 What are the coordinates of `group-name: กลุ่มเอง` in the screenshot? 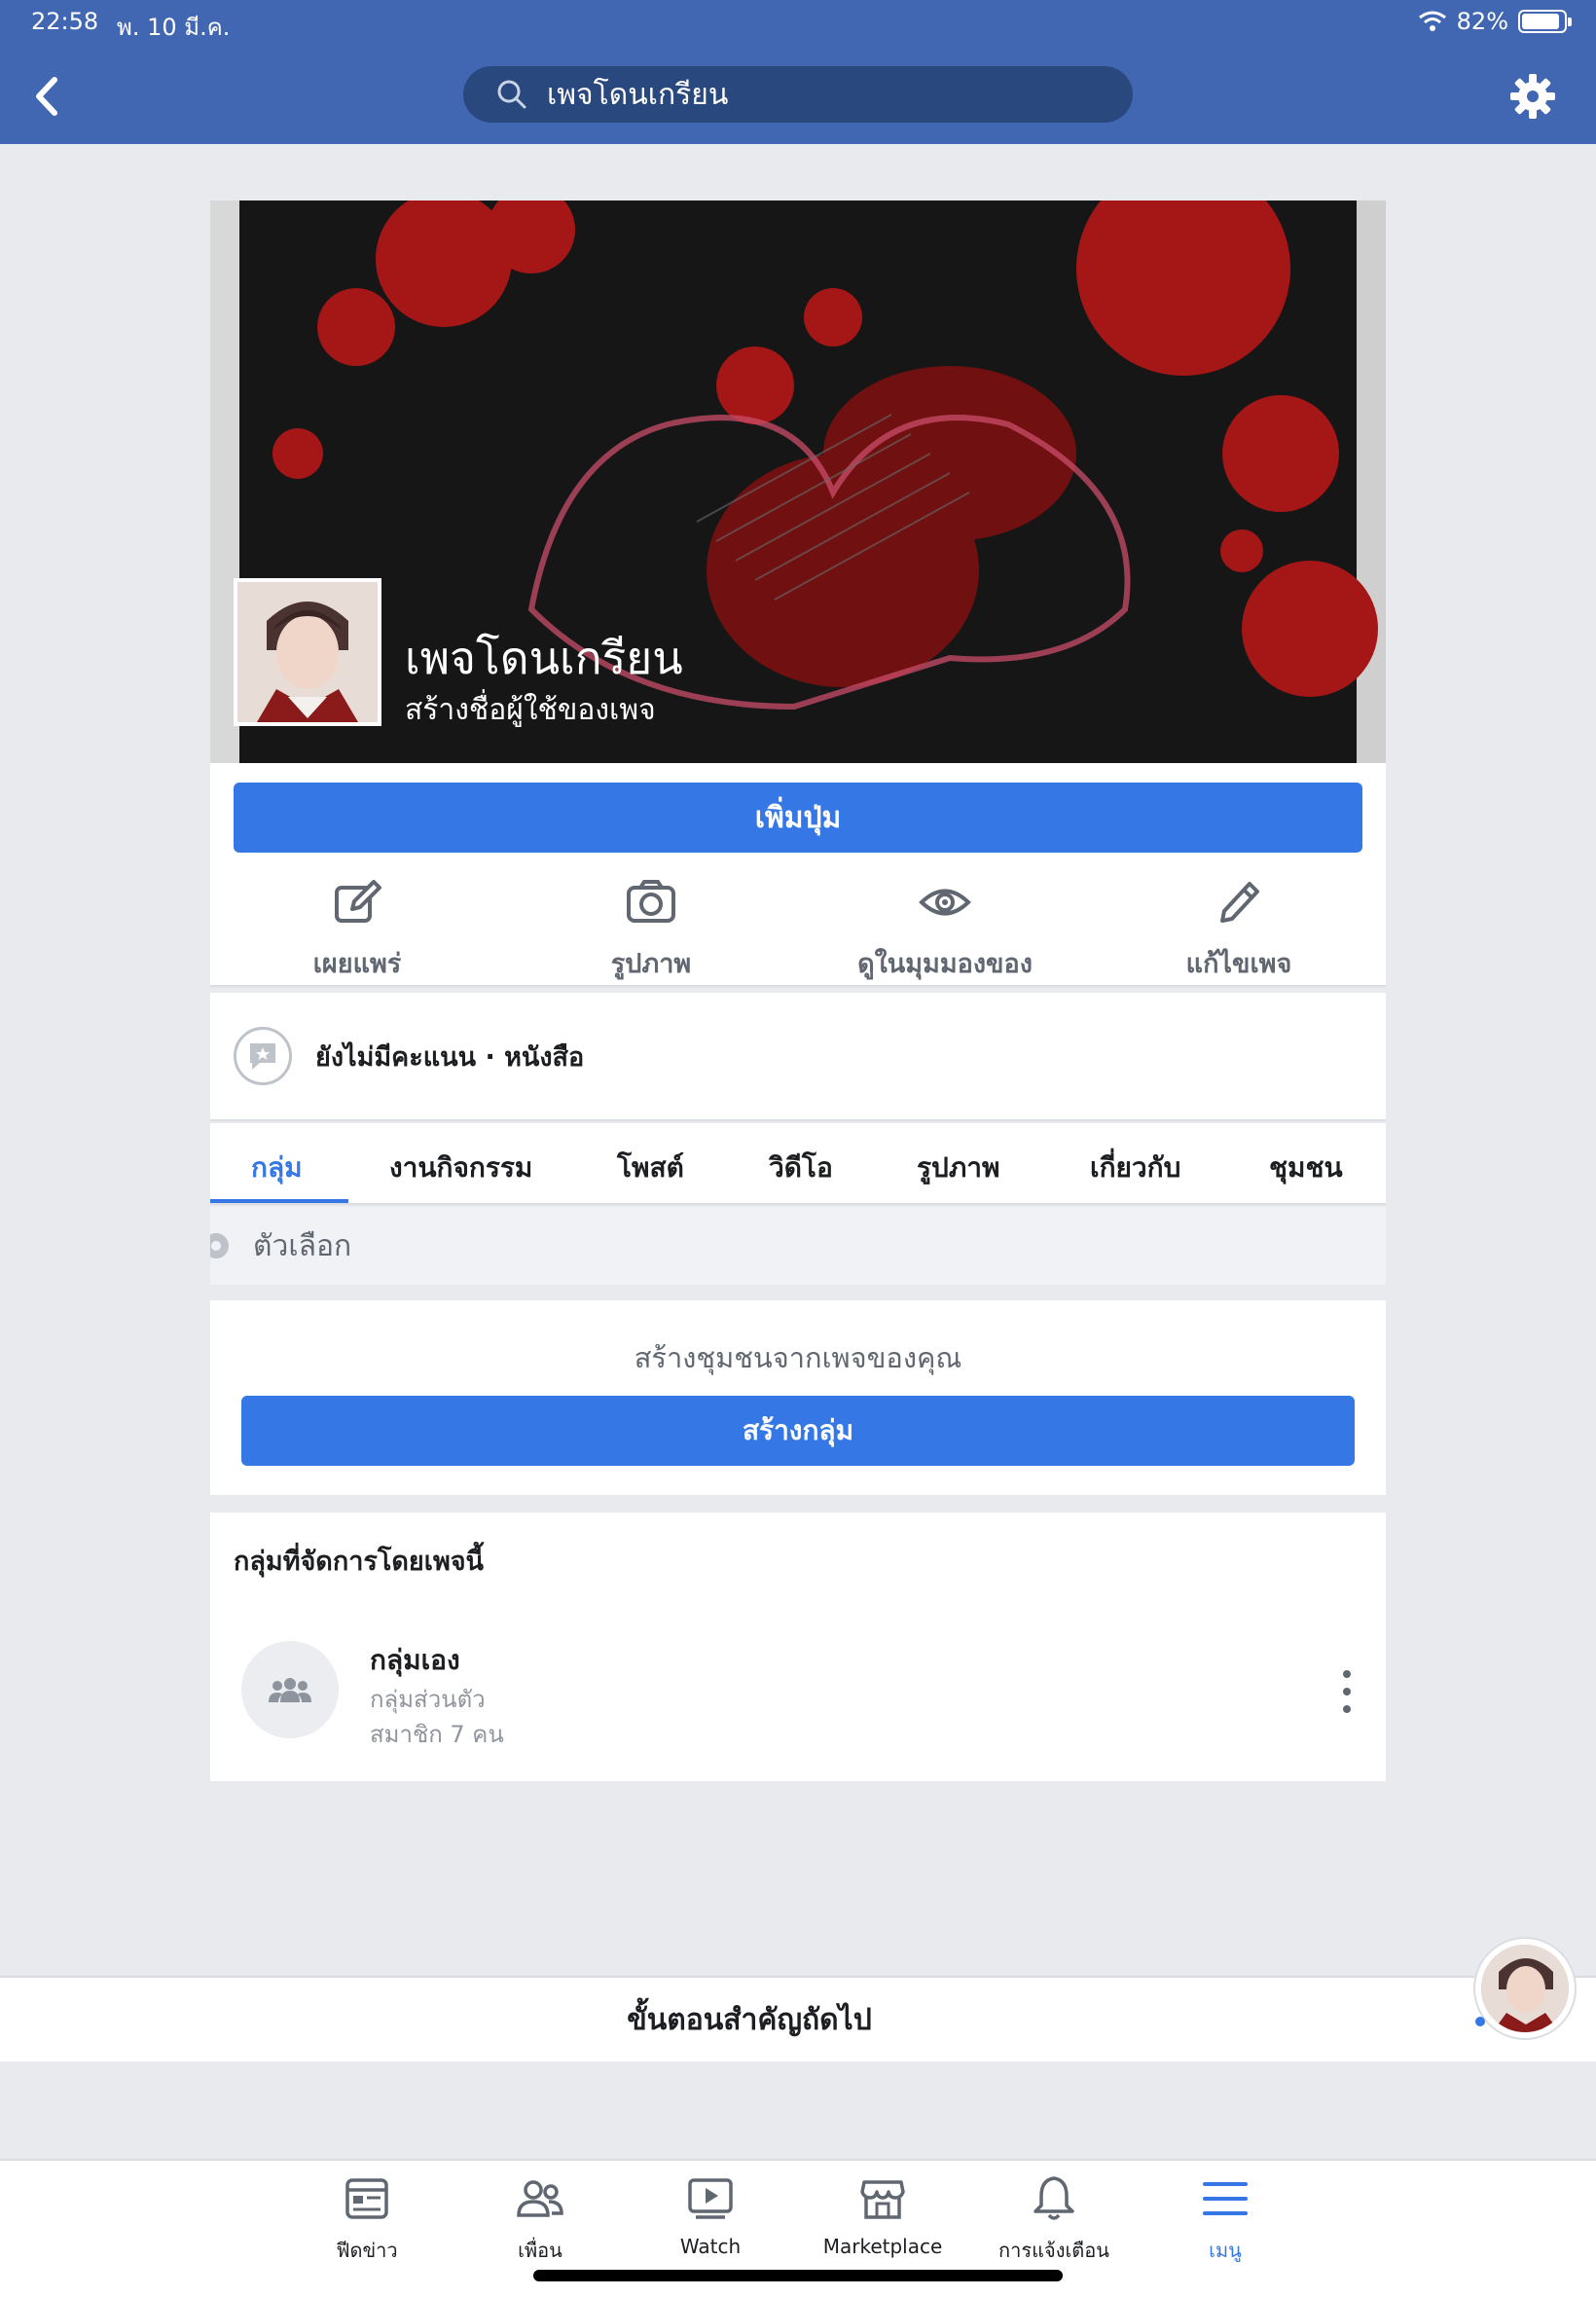 It's located at (415, 1661).